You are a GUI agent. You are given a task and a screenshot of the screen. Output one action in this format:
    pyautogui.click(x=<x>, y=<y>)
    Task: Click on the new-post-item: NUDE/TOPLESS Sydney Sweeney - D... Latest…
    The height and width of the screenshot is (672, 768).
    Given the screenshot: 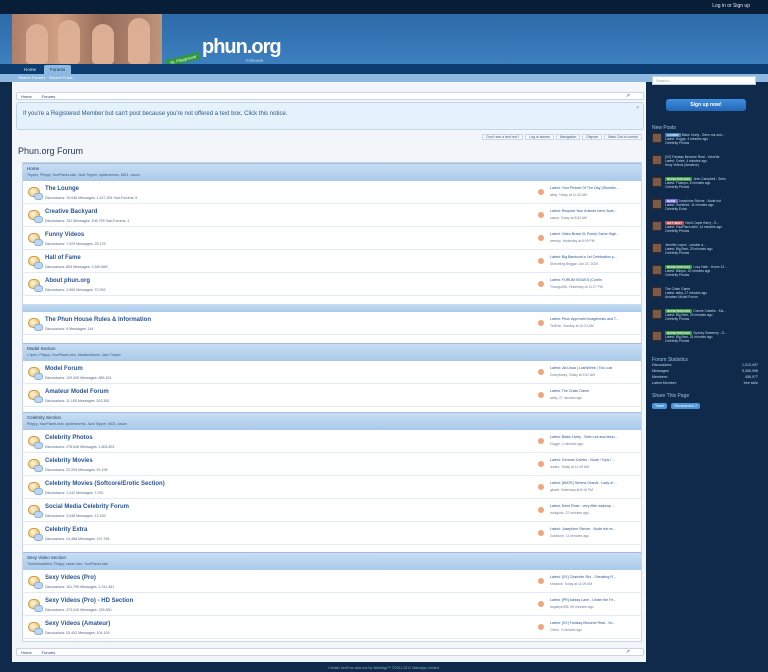 What is the action you would take?
    pyautogui.click(x=705, y=341)
    